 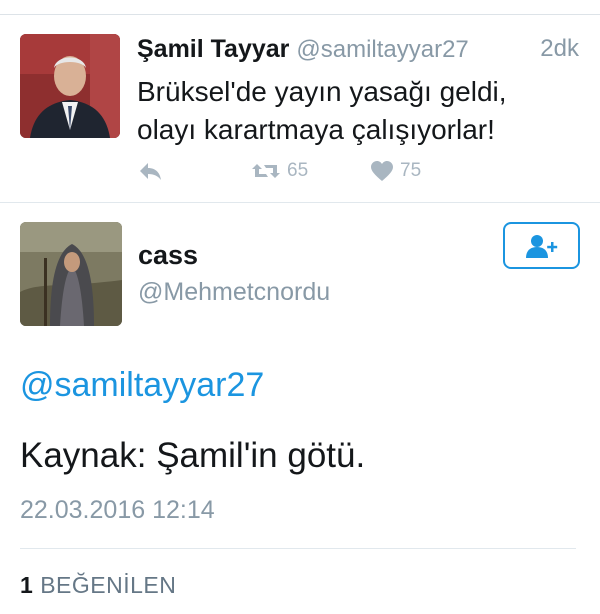 What do you see at coordinates (382, 171) in the screenshot?
I see `heart-icon` at bounding box center [382, 171].